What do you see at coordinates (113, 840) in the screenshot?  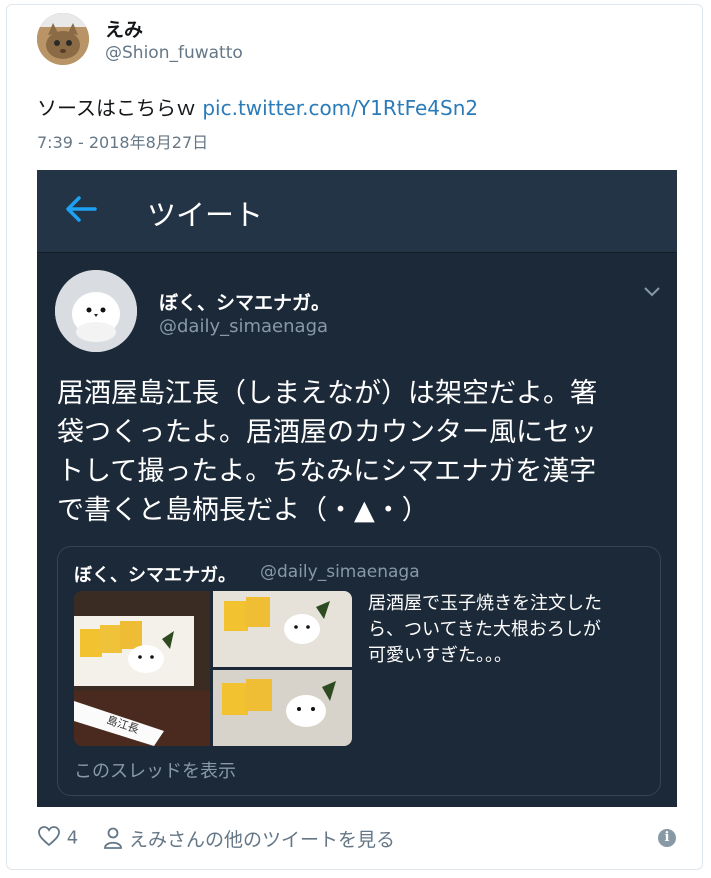 I see `person-icon` at bounding box center [113, 840].